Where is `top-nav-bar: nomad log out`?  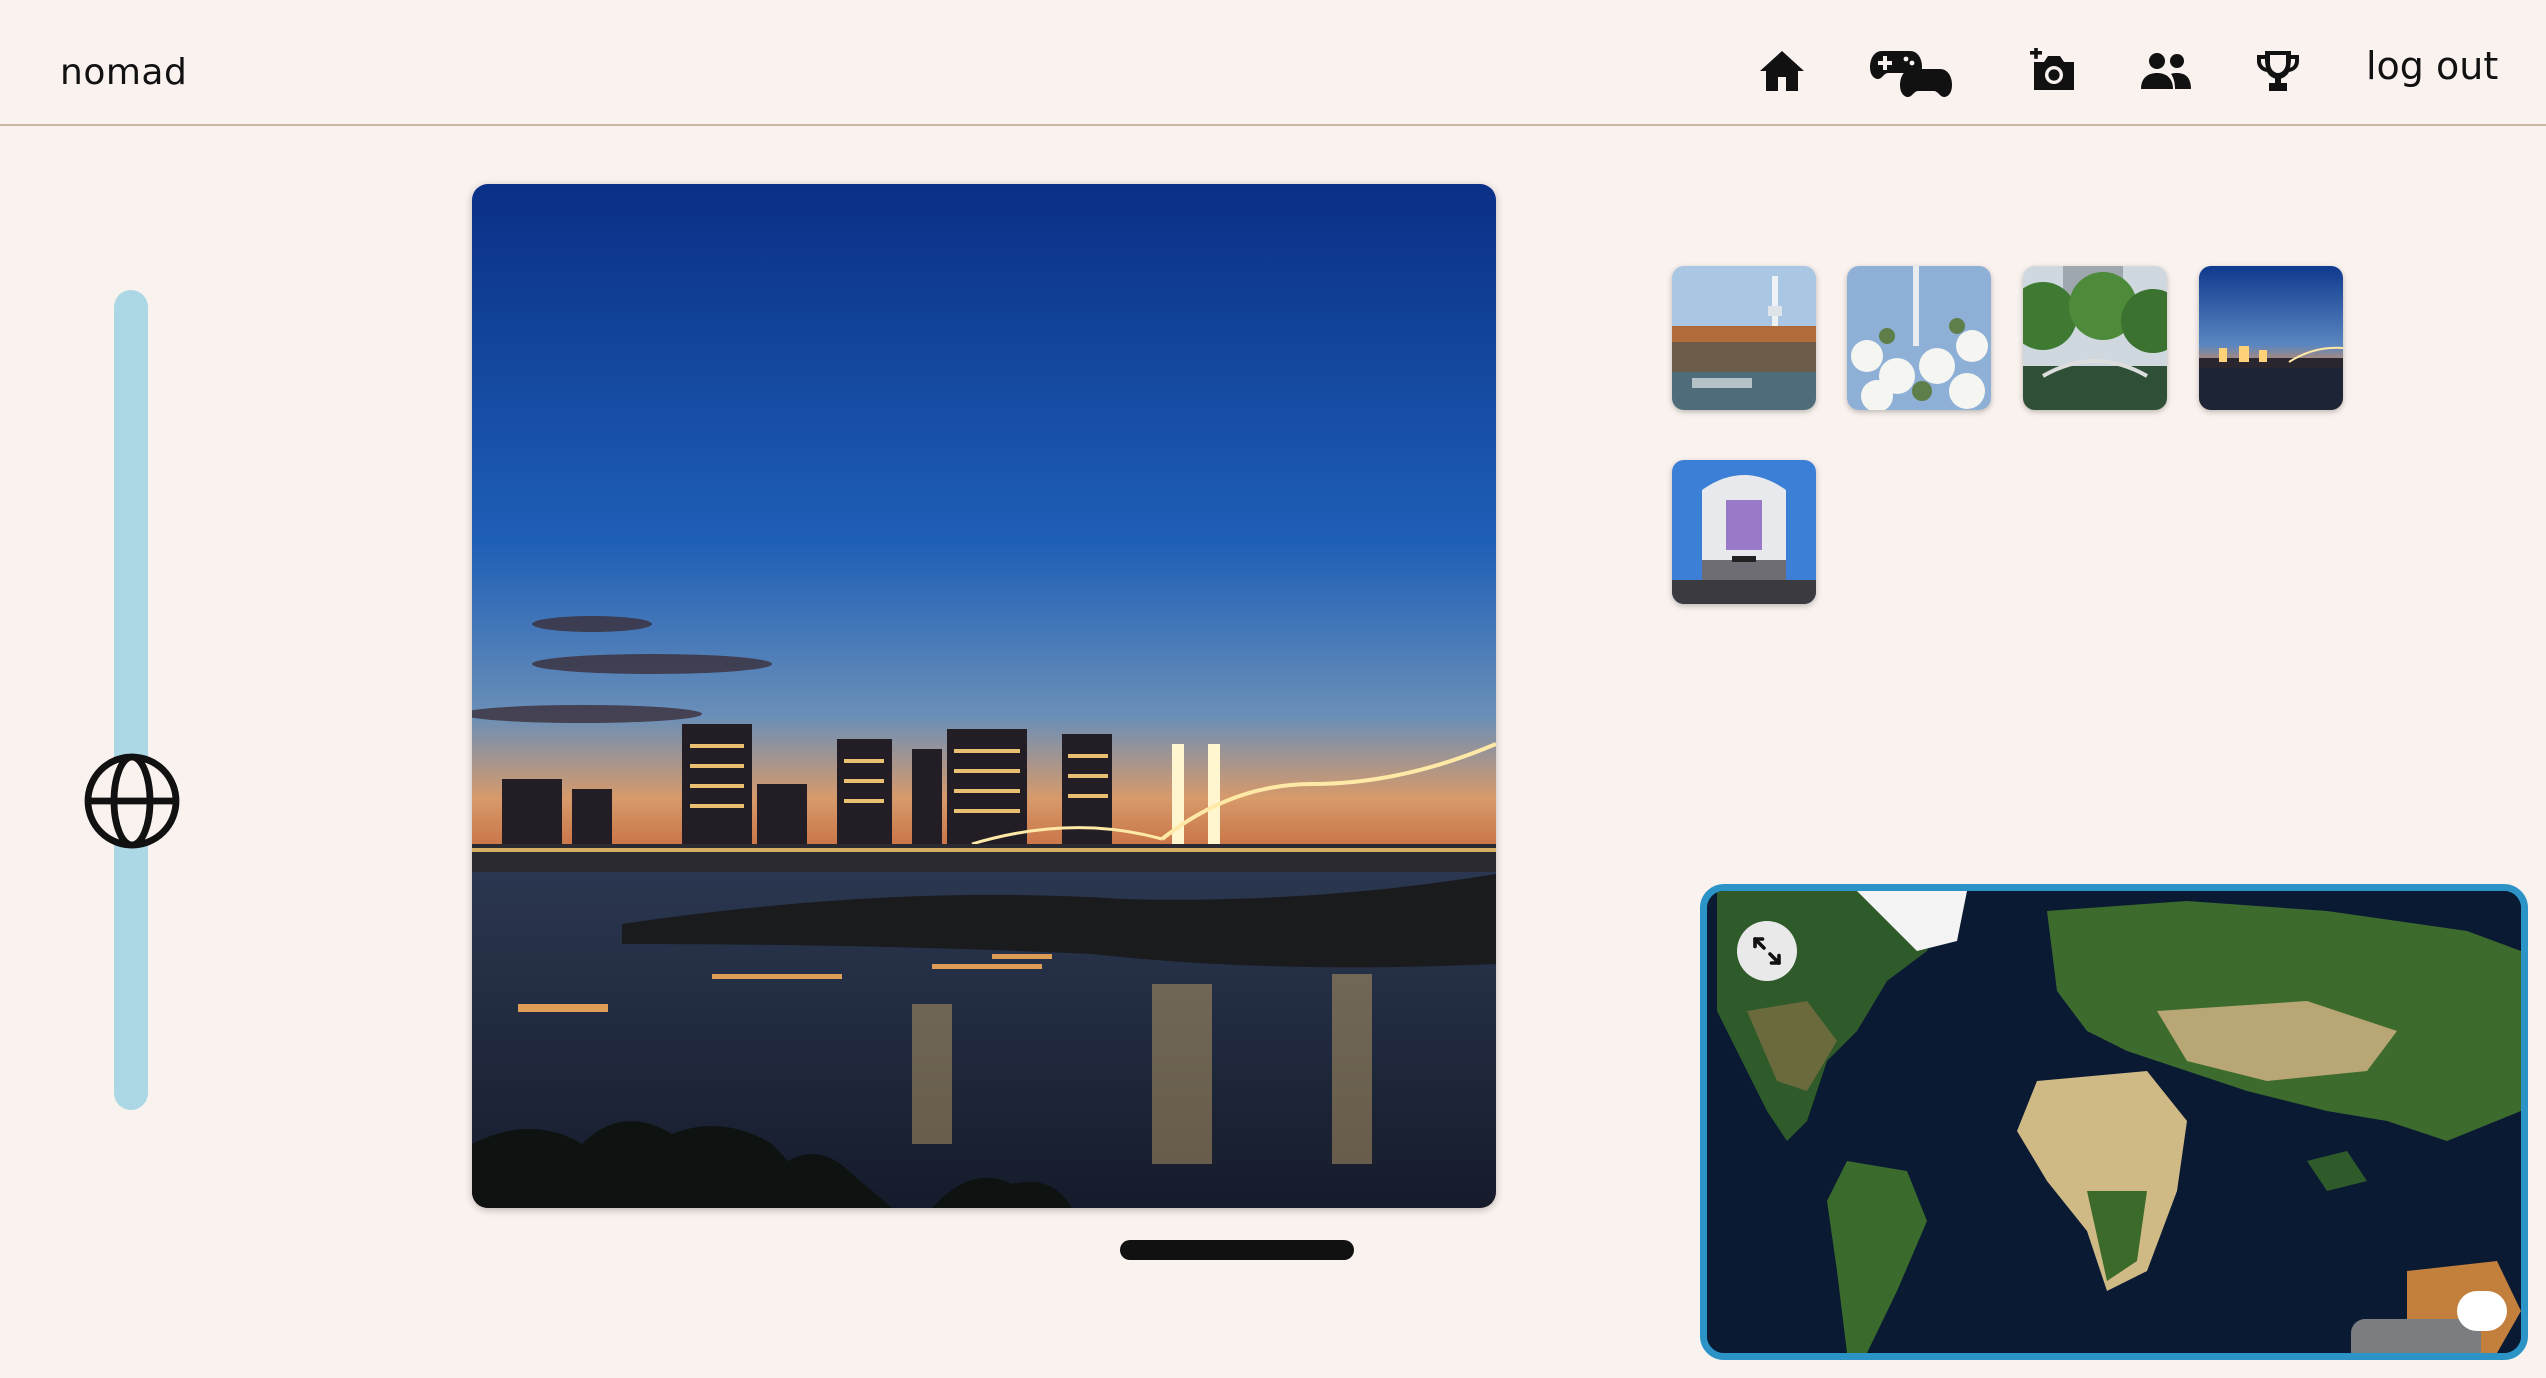
top-nav-bar: nomad log out is located at coordinates (1273, 63).